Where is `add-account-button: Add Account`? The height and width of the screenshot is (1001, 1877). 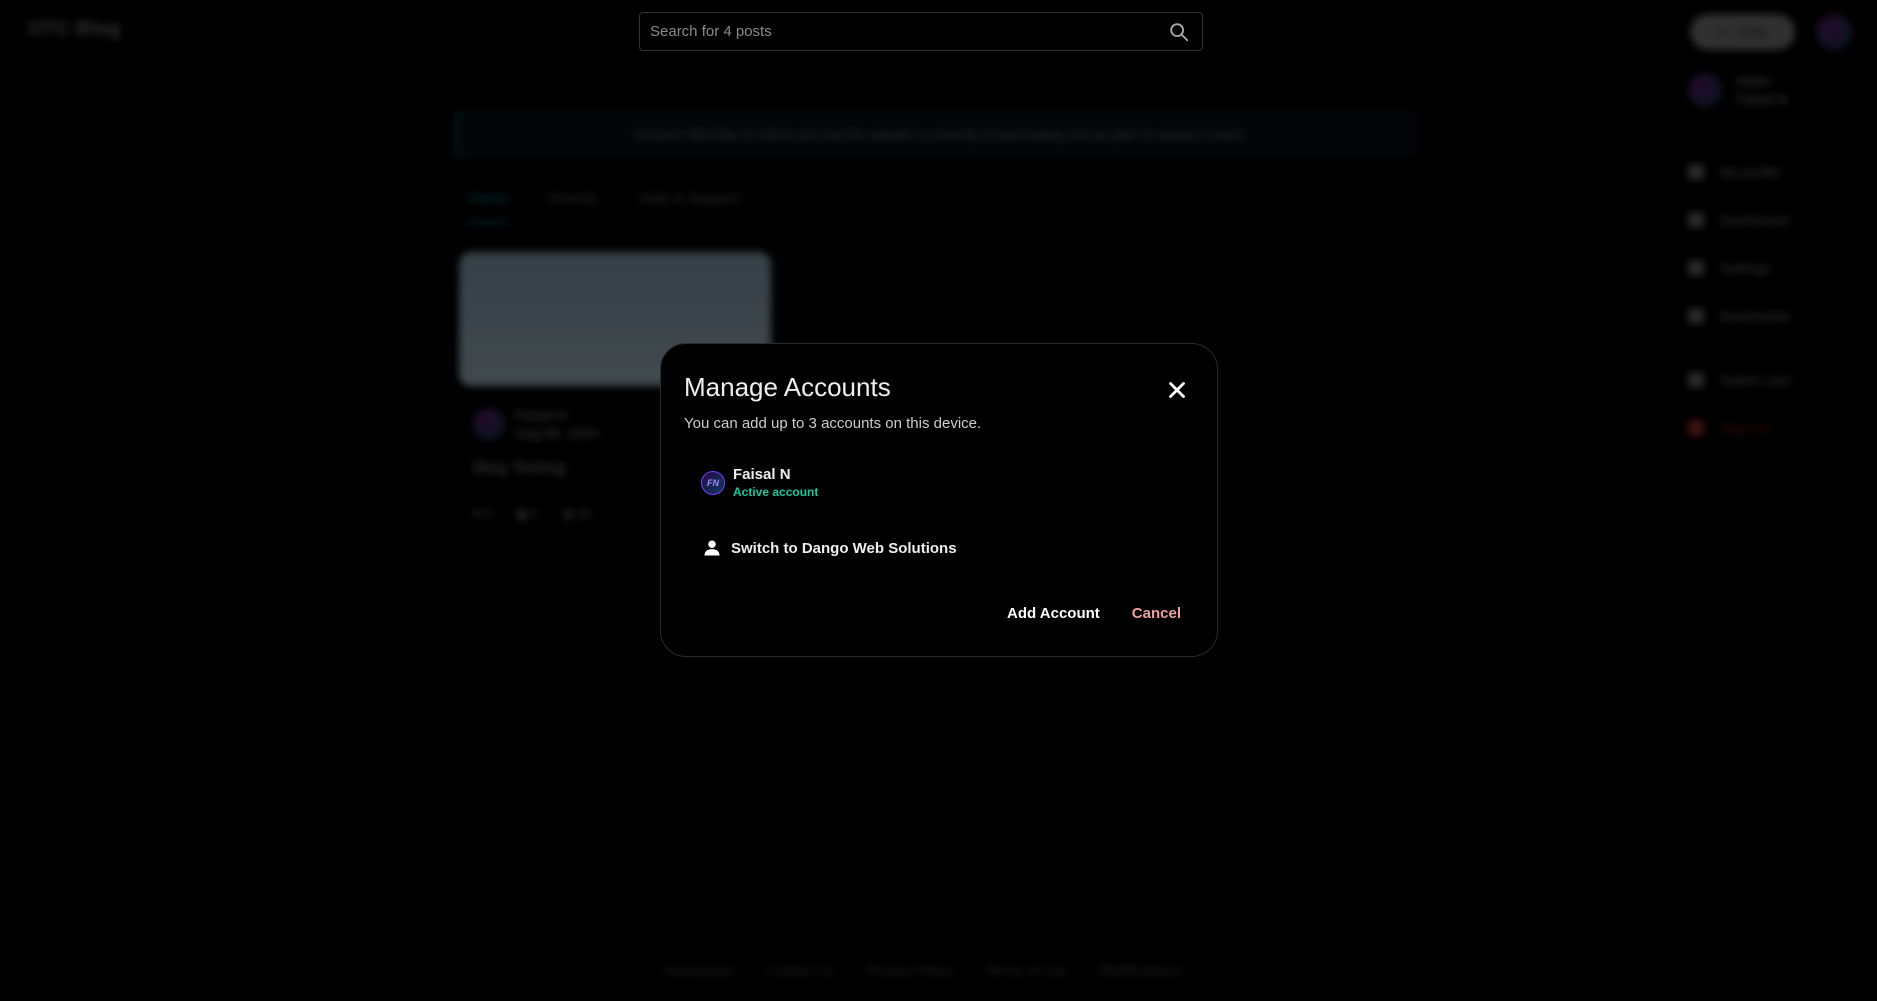 add-account-button: Add Account is located at coordinates (1053, 613).